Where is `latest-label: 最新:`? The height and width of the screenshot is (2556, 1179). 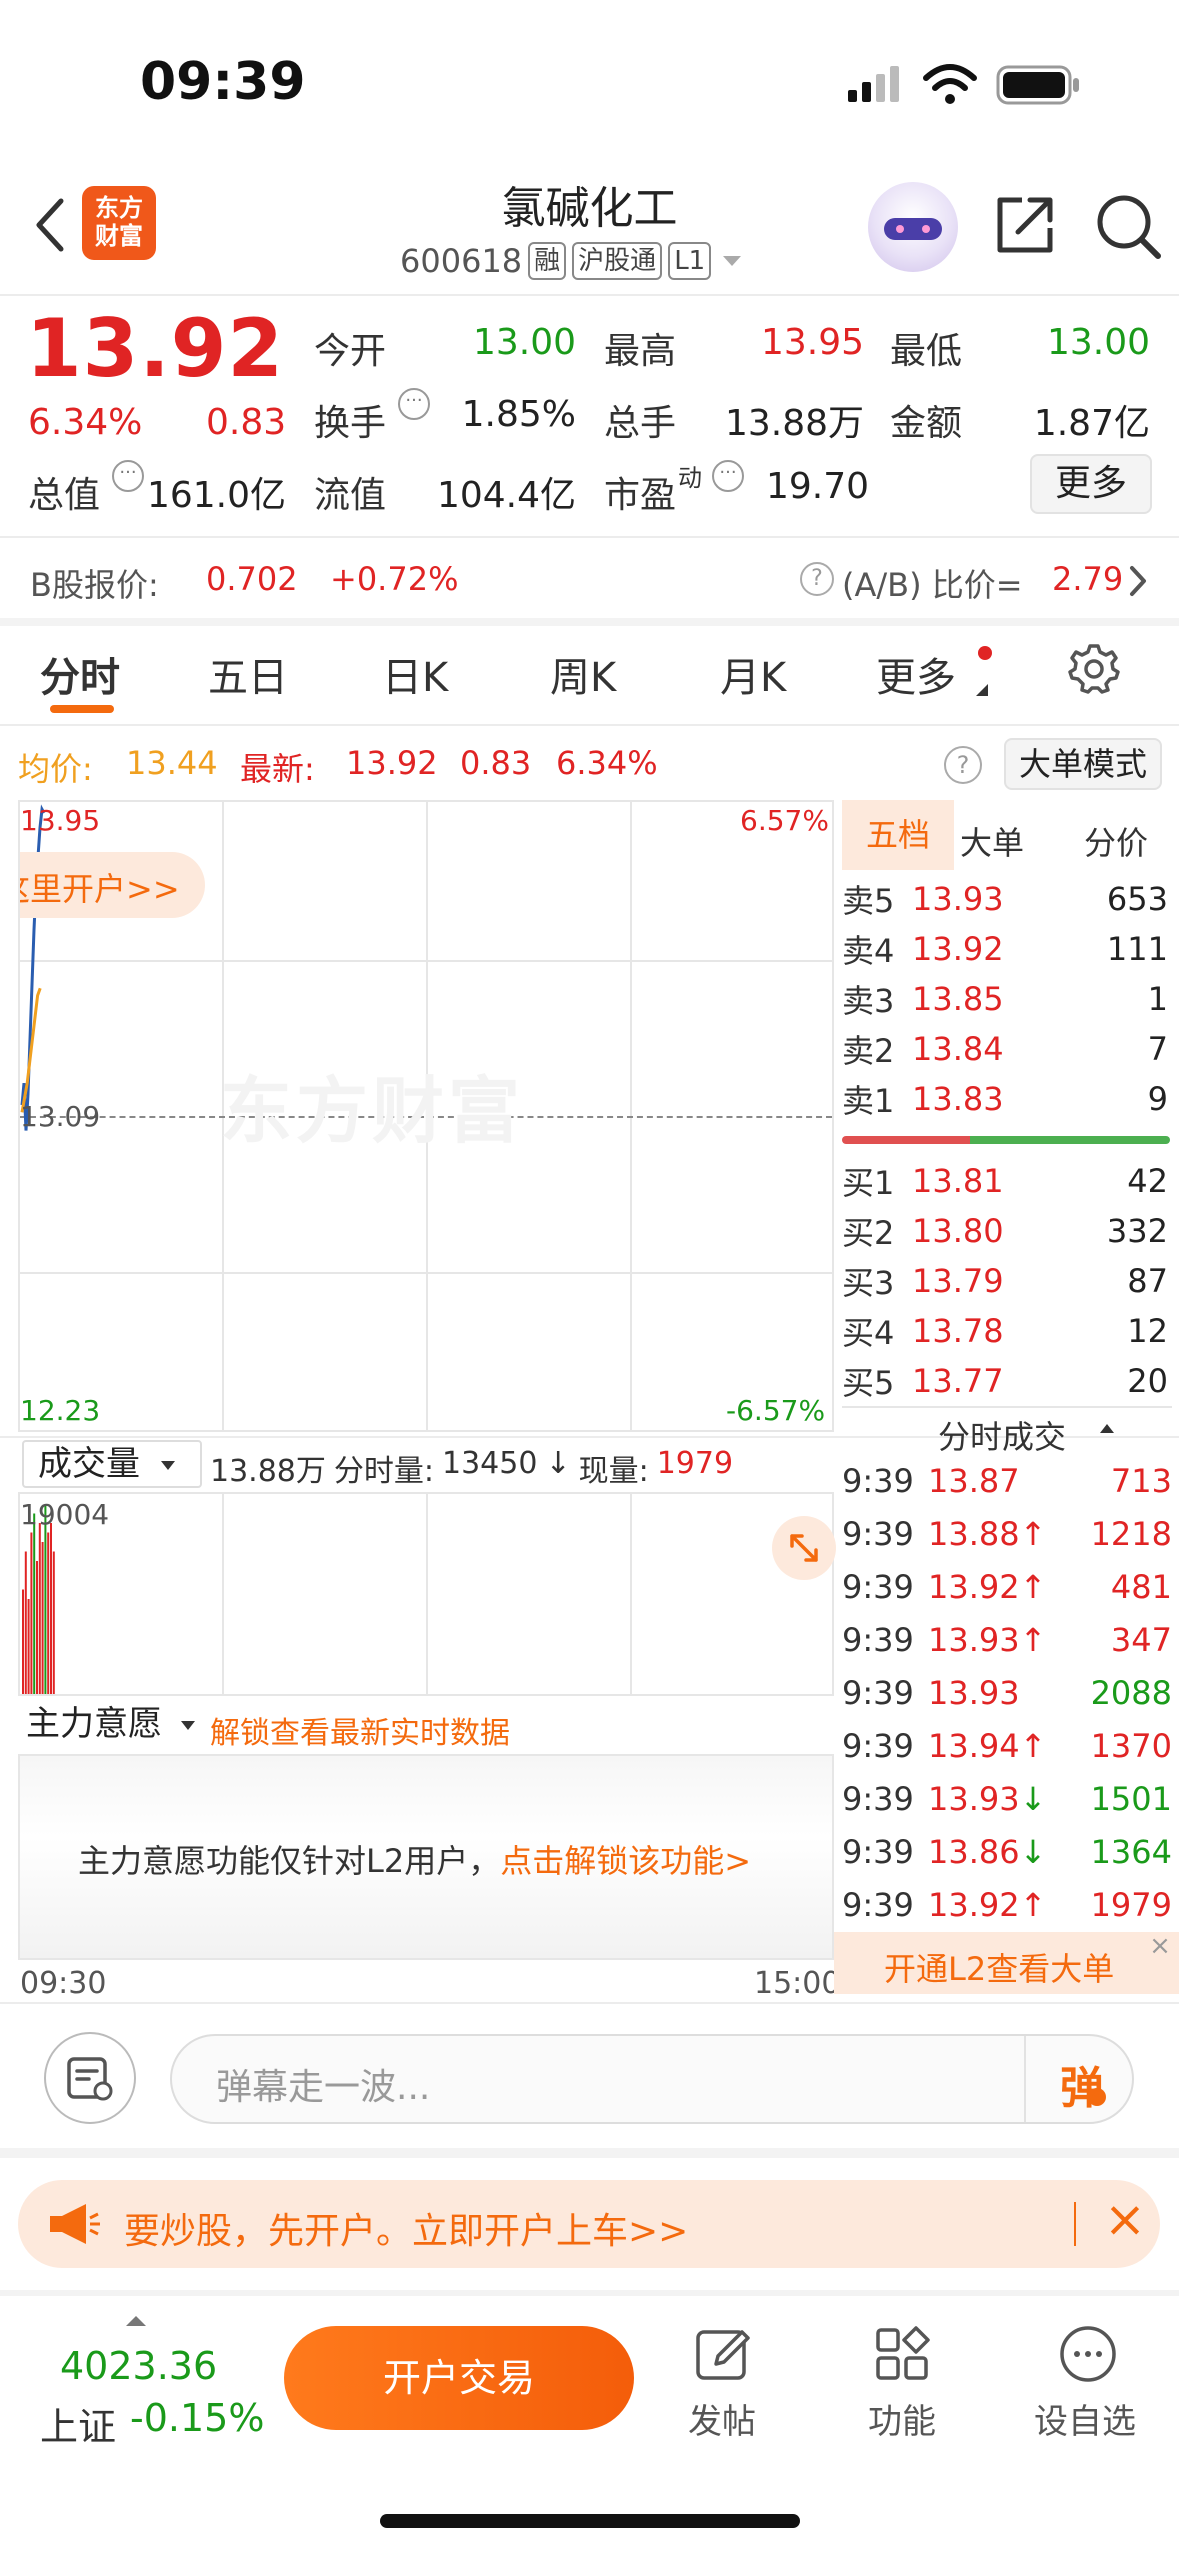
latest-label: 最新: is located at coordinates (277, 769).